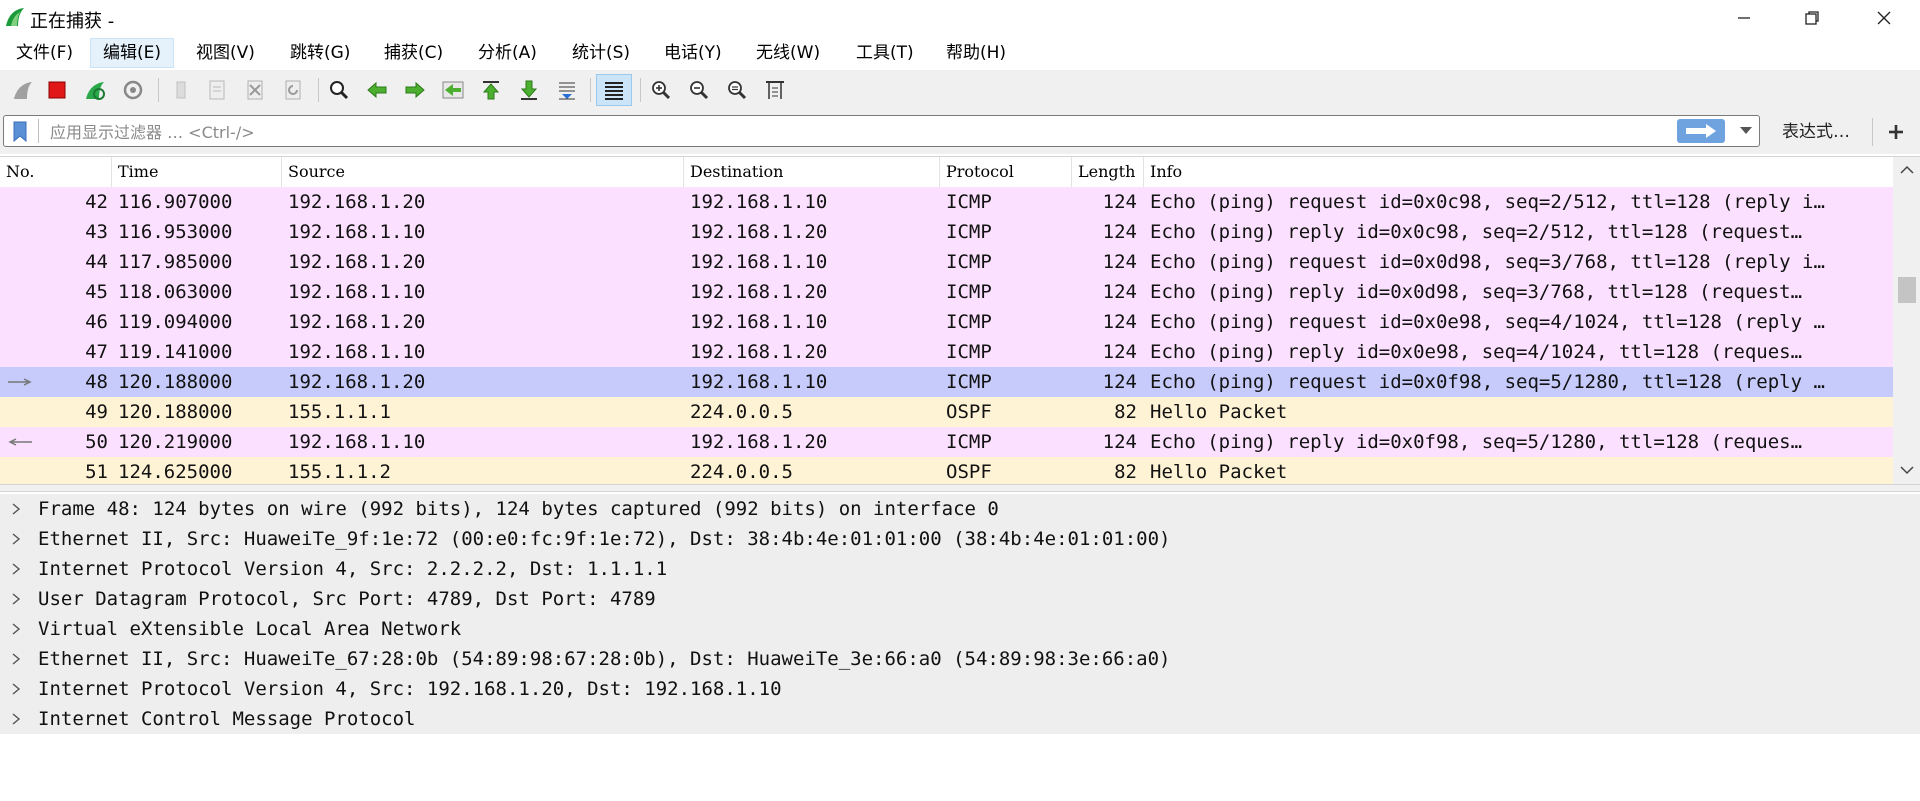 This screenshot has width=1920, height=801. What do you see at coordinates (197, 172) in the screenshot?
I see `column-header-time: Time` at bounding box center [197, 172].